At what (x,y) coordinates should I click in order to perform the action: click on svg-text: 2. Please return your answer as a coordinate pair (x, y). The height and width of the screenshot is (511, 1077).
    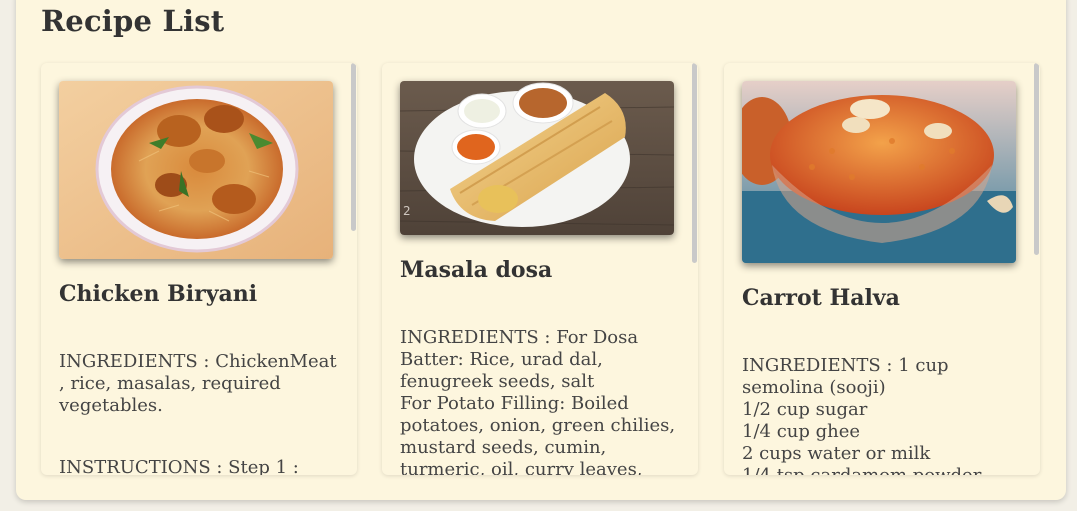
    Looking at the image, I should click on (407, 211).